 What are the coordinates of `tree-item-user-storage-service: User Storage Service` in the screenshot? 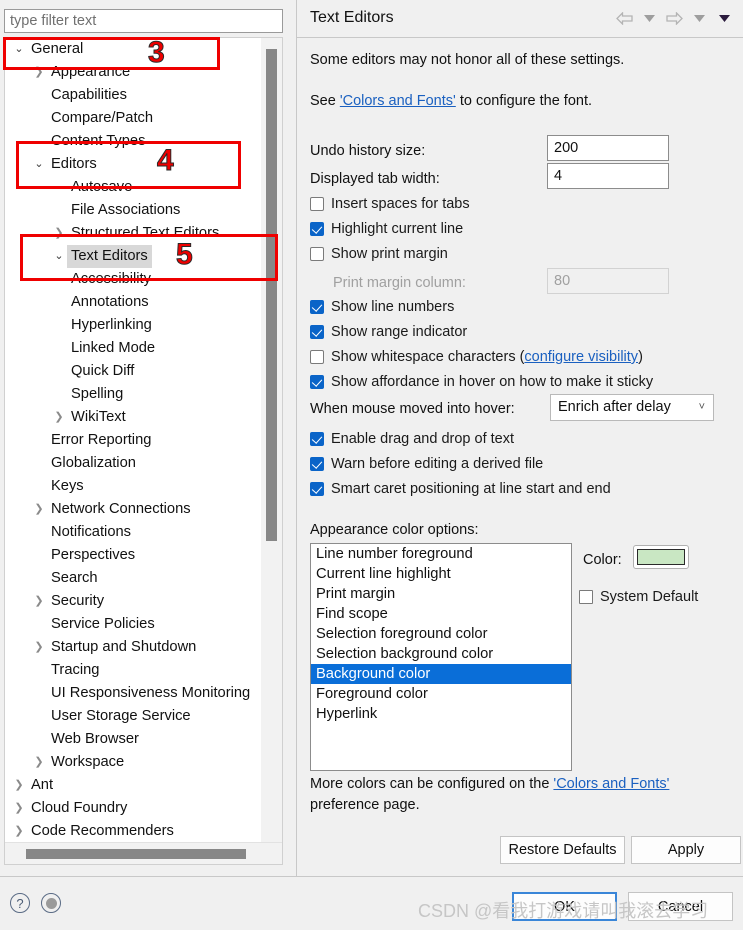 It's located at (134, 716).